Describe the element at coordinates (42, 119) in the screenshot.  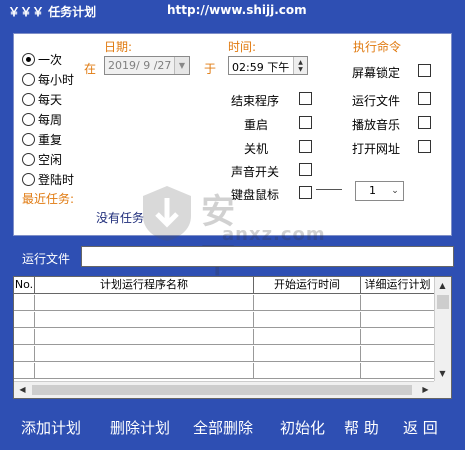
I see `radio-weekly: 每周` at that location.